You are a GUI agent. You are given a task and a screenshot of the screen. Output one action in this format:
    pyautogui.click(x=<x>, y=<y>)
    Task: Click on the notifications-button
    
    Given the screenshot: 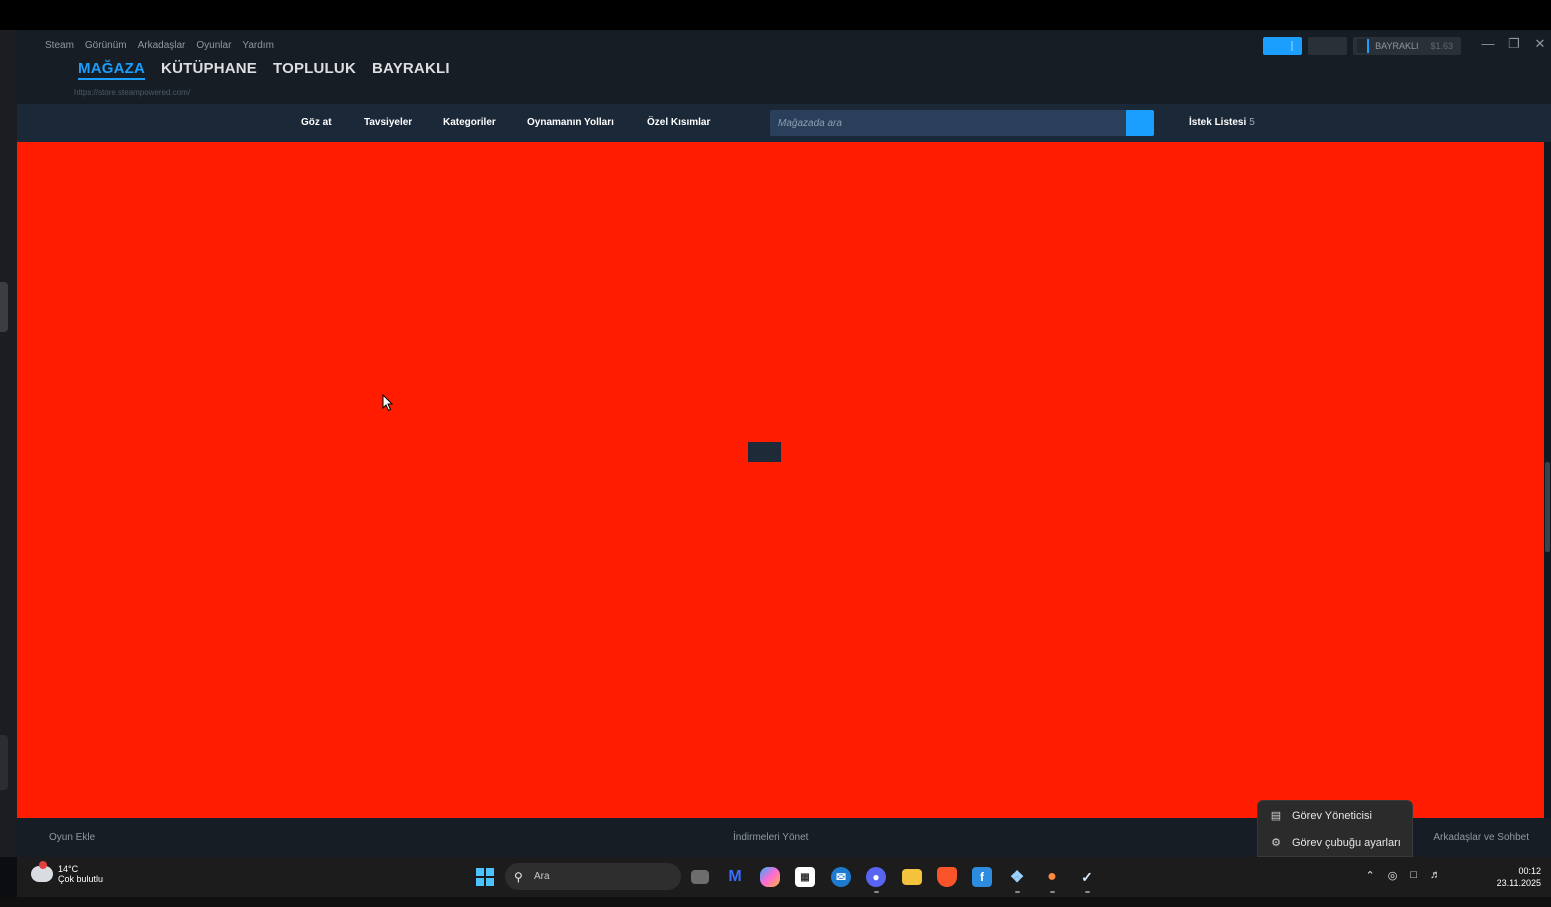 What is the action you would take?
    pyautogui.click(x=1328, y=46)
    